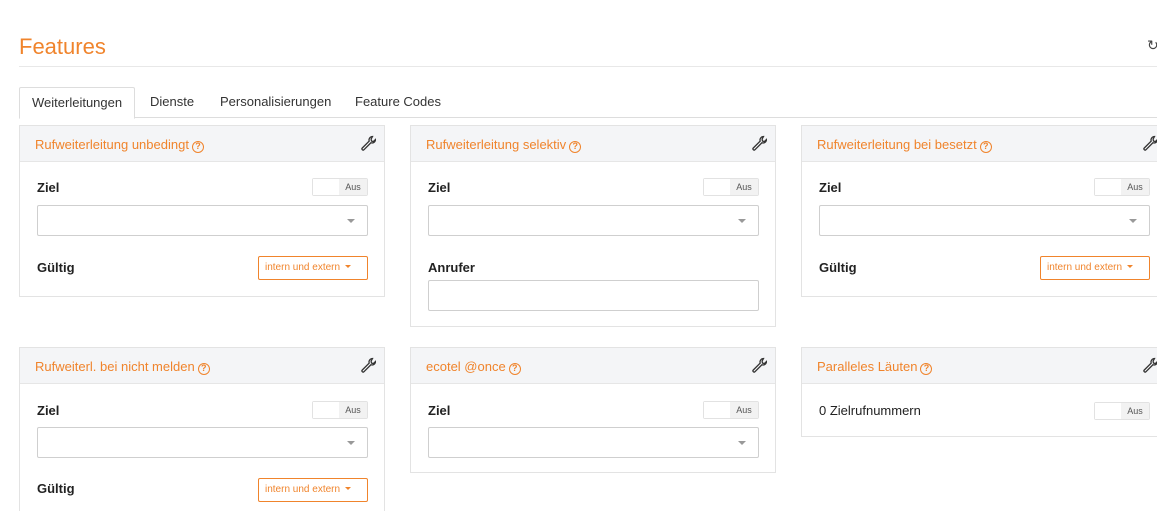 This screenshot has width=1157, height=511. I want to click on card-title: Rufweiterleitung selektiv?, so click(504, 145).